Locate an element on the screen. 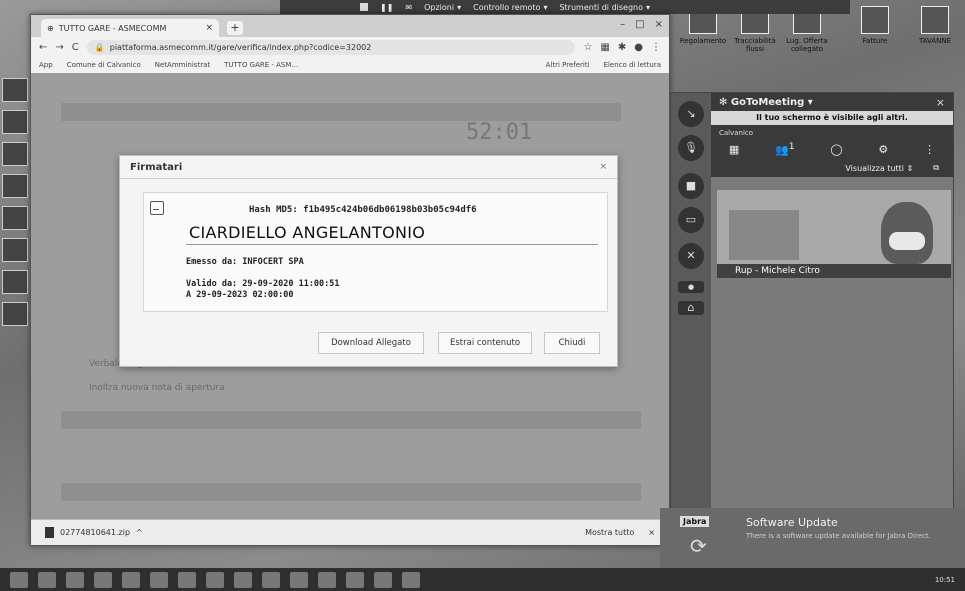 This screenshot has width=965, height=591. chevron-down-icon: ▾ is located at coordinates (648, 7).